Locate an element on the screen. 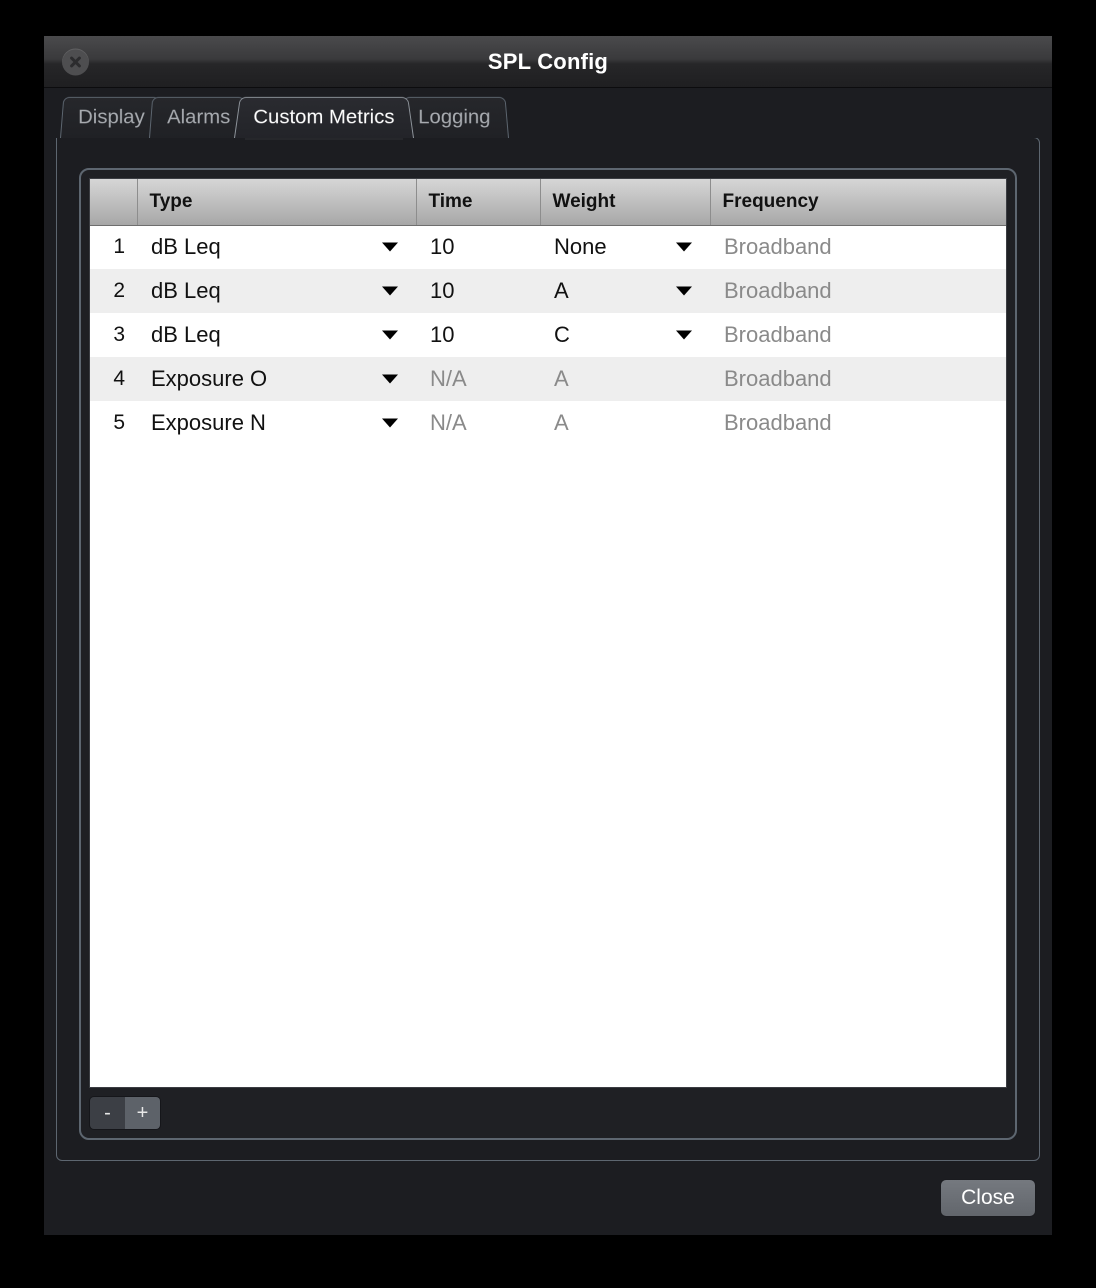 Image resolution: width=1096 pixels, height=1288 pixels. row-index-cell: 5 is located at coordinates (113, 423).